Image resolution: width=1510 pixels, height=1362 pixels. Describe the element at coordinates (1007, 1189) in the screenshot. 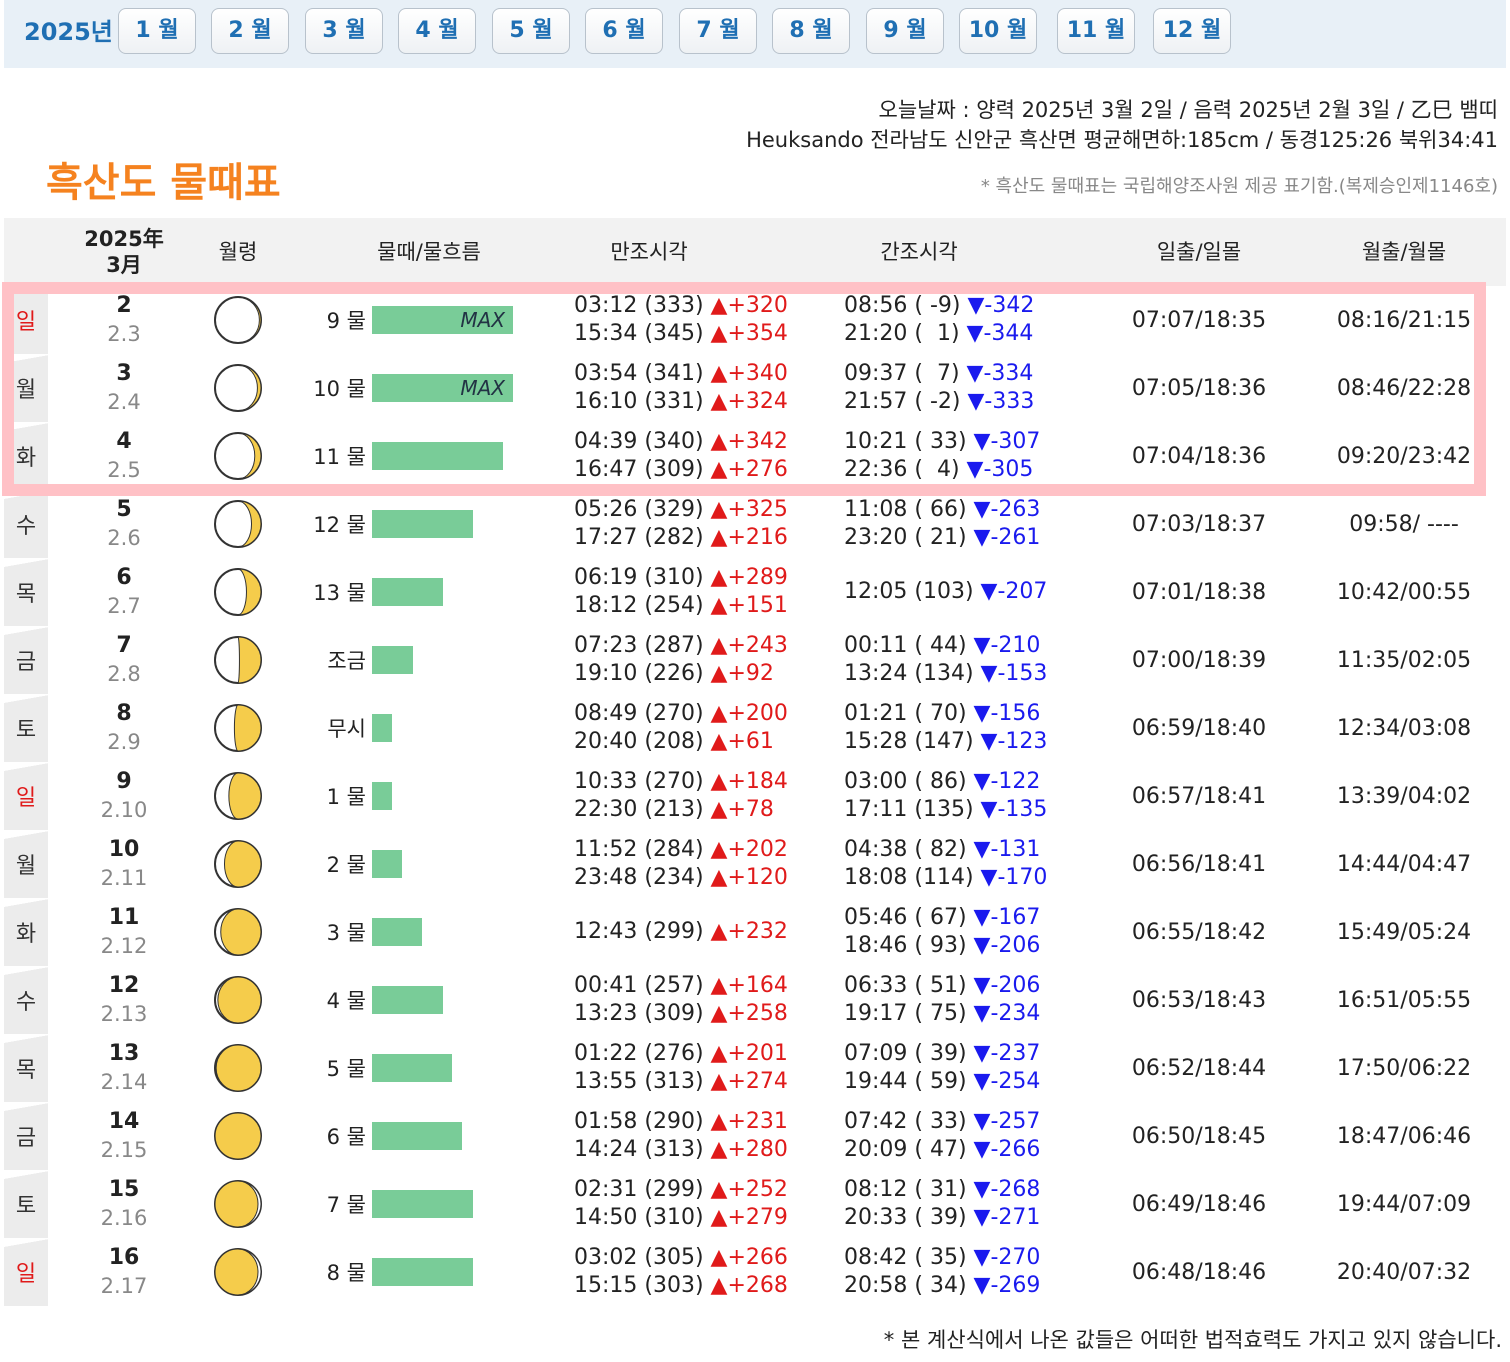

I see `tide-fall: ▼-268` at that location.